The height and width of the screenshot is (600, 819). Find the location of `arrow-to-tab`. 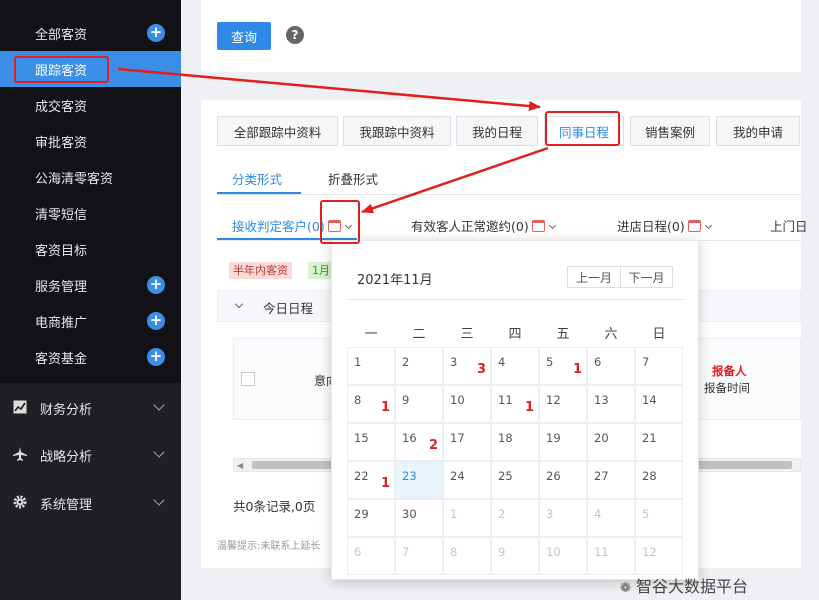

arrow-to-tab is located at coordinates (329, 89).